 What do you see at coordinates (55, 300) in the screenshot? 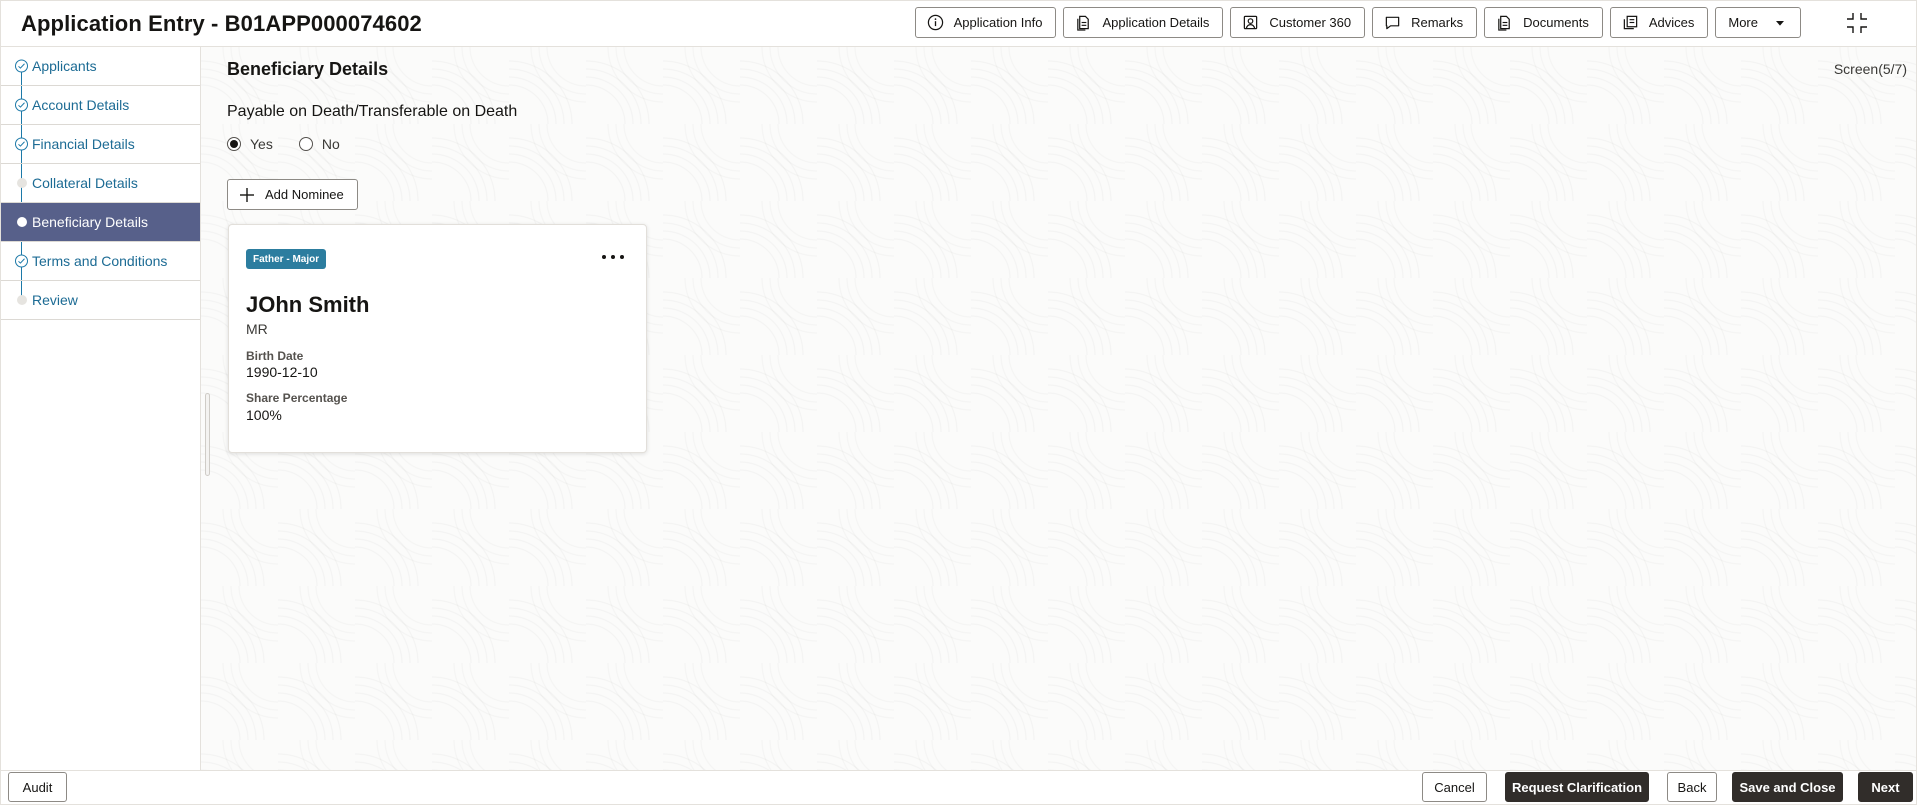
I see `step-label: Review` at bounding box center [55, 300].